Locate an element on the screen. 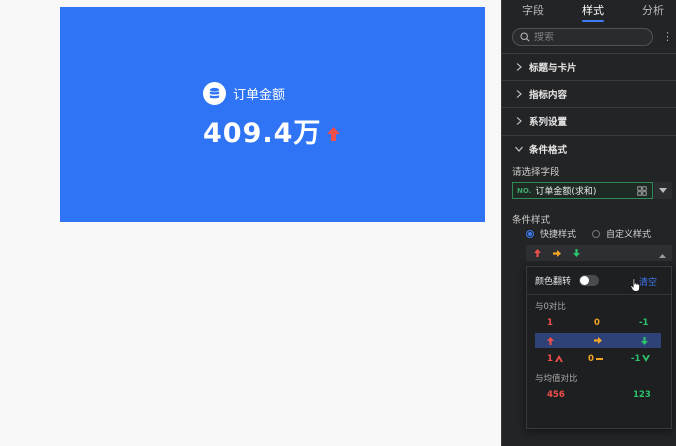 The height and width of the screenshot is (446, 676). popover-header: 颜色翻转 清空 is located at coordinates (599, 281).